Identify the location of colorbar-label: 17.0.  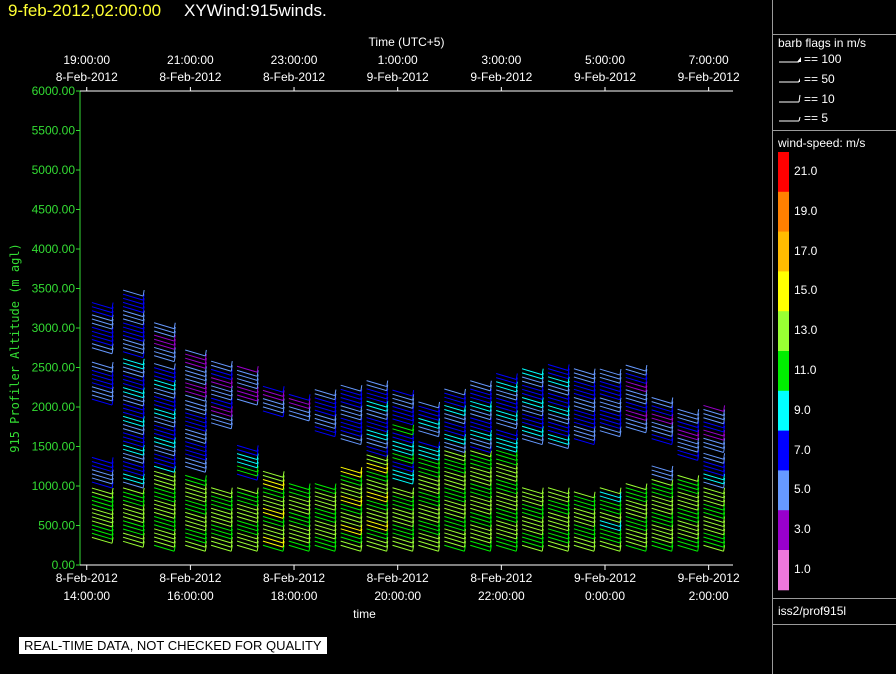
(806, 250).